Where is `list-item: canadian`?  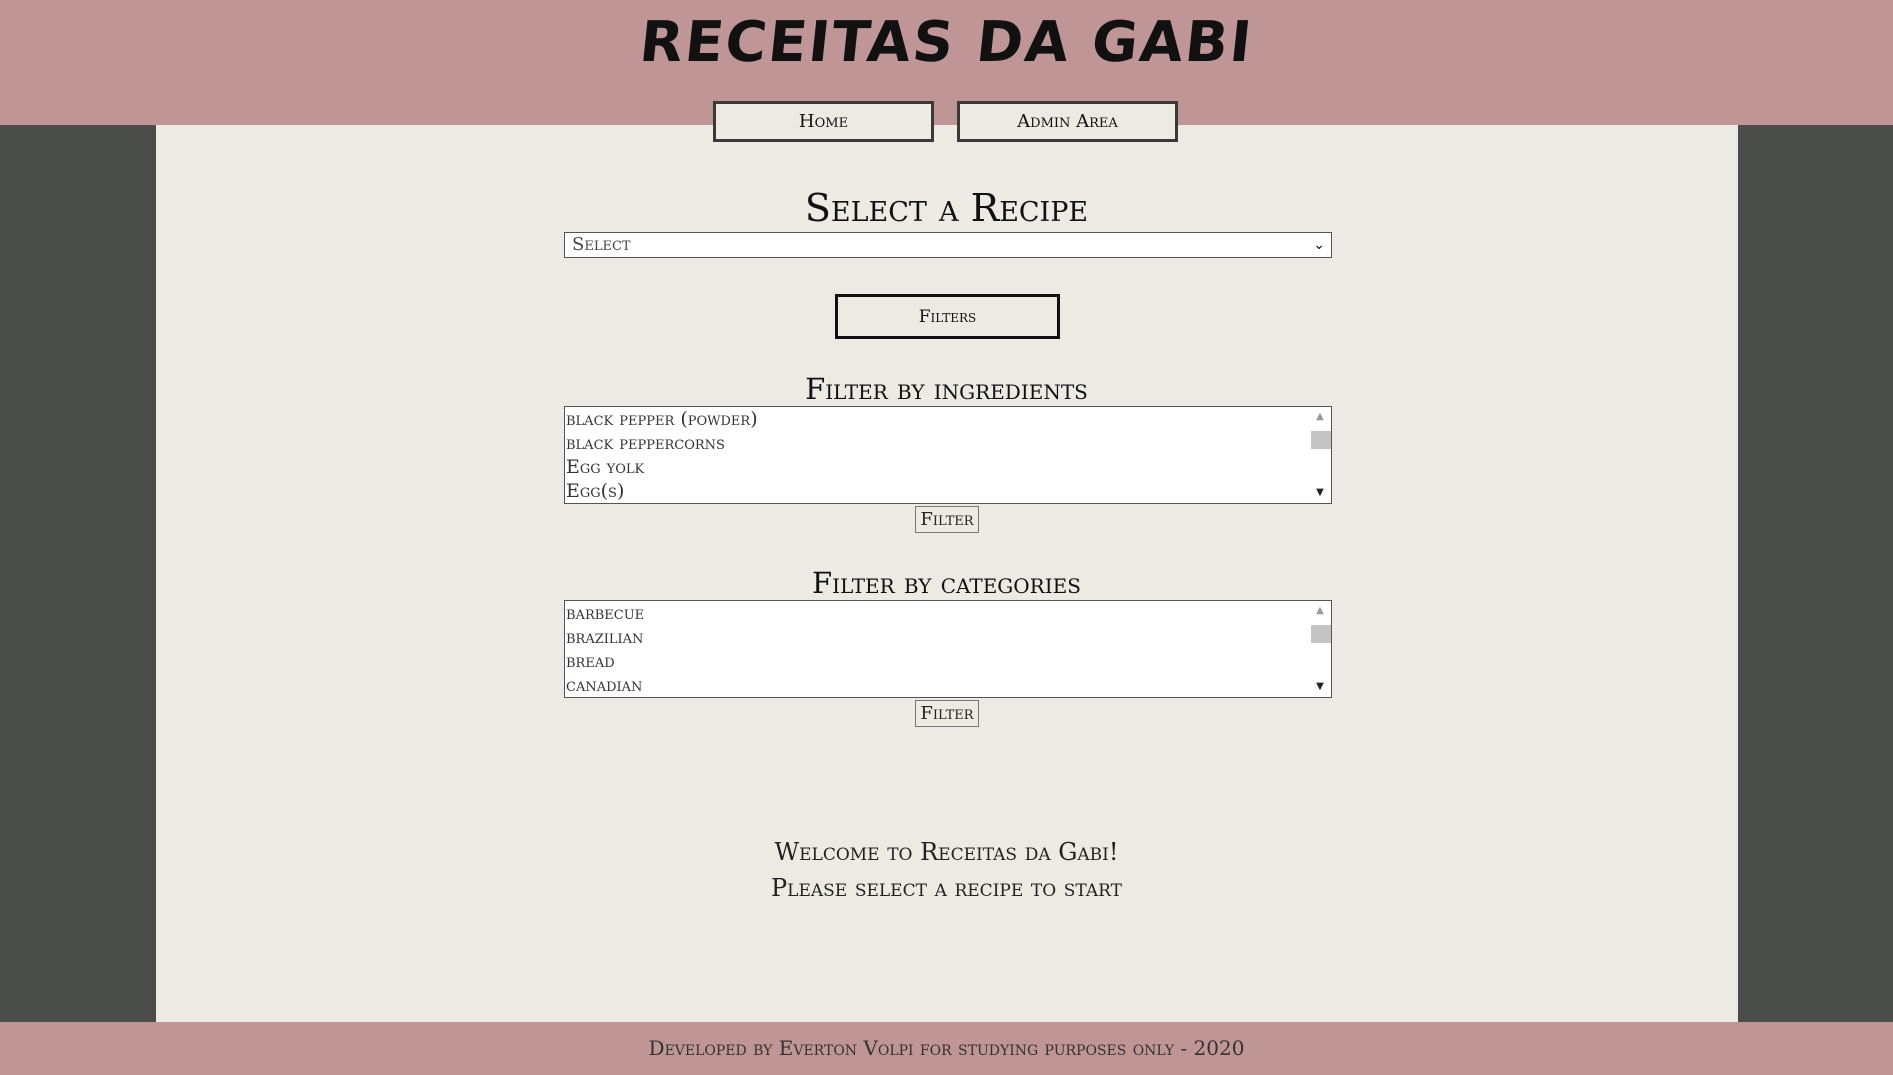
list-item: canadian is located at coordinates (948, 685).